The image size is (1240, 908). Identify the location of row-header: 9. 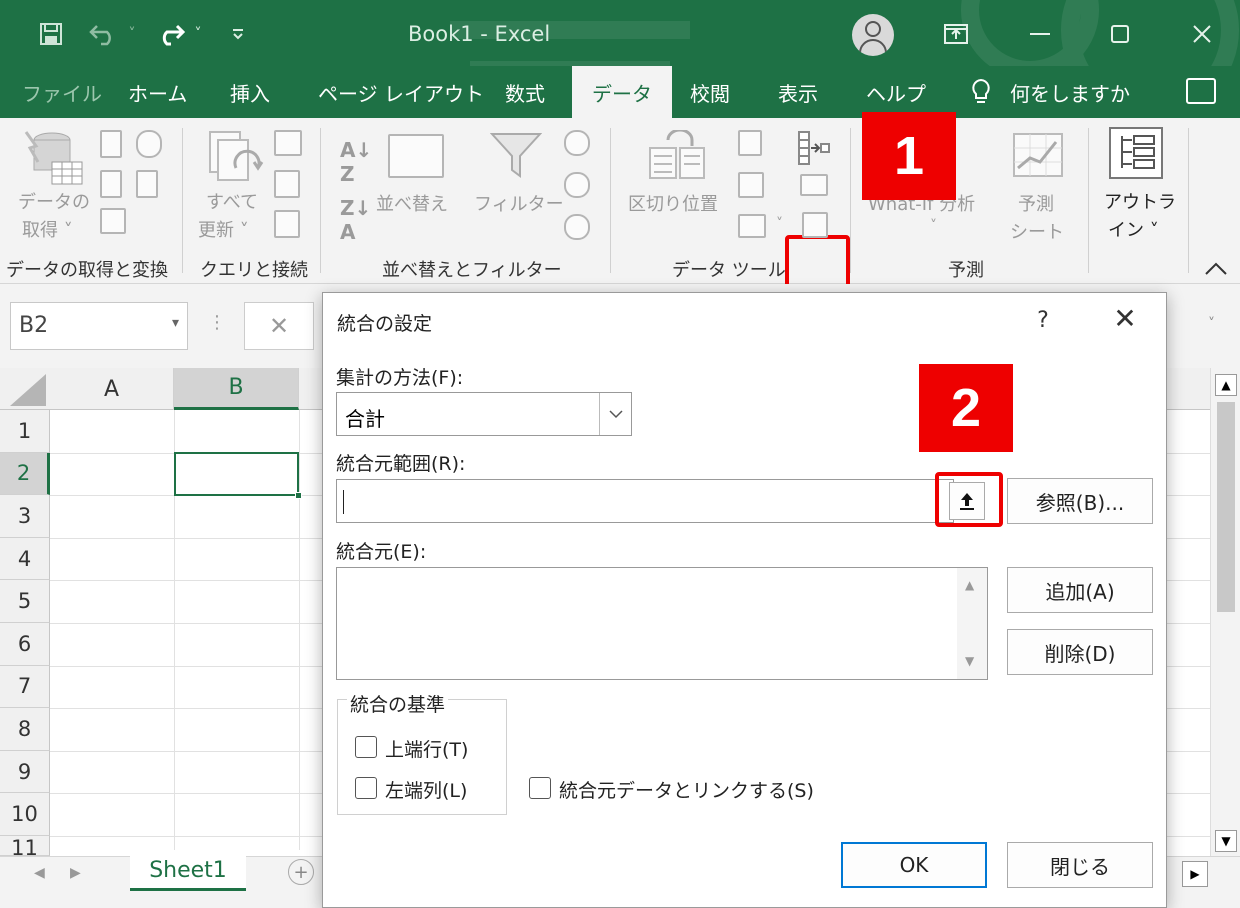
(25, 772).